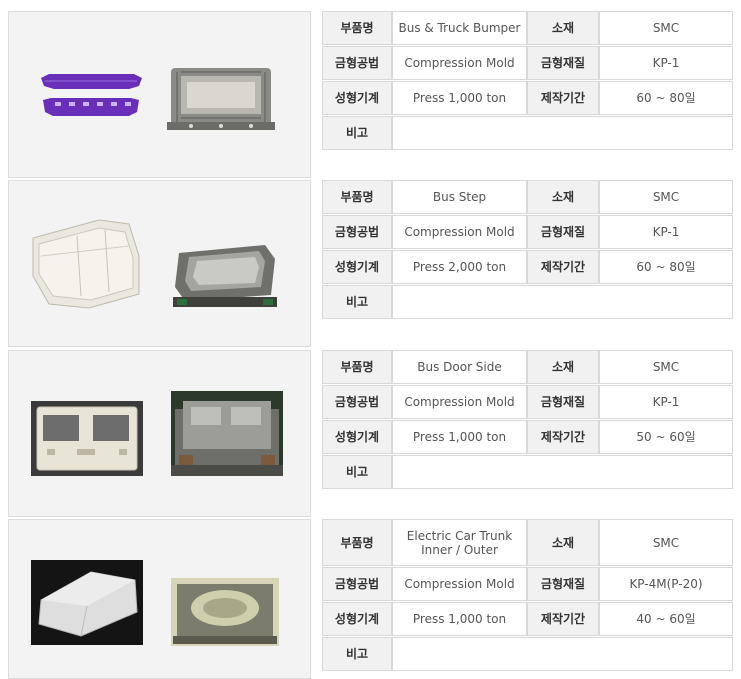  Describe the element at coordinates (86, 264) in the screenshot. I see `bus-step-product-photo` at that location.